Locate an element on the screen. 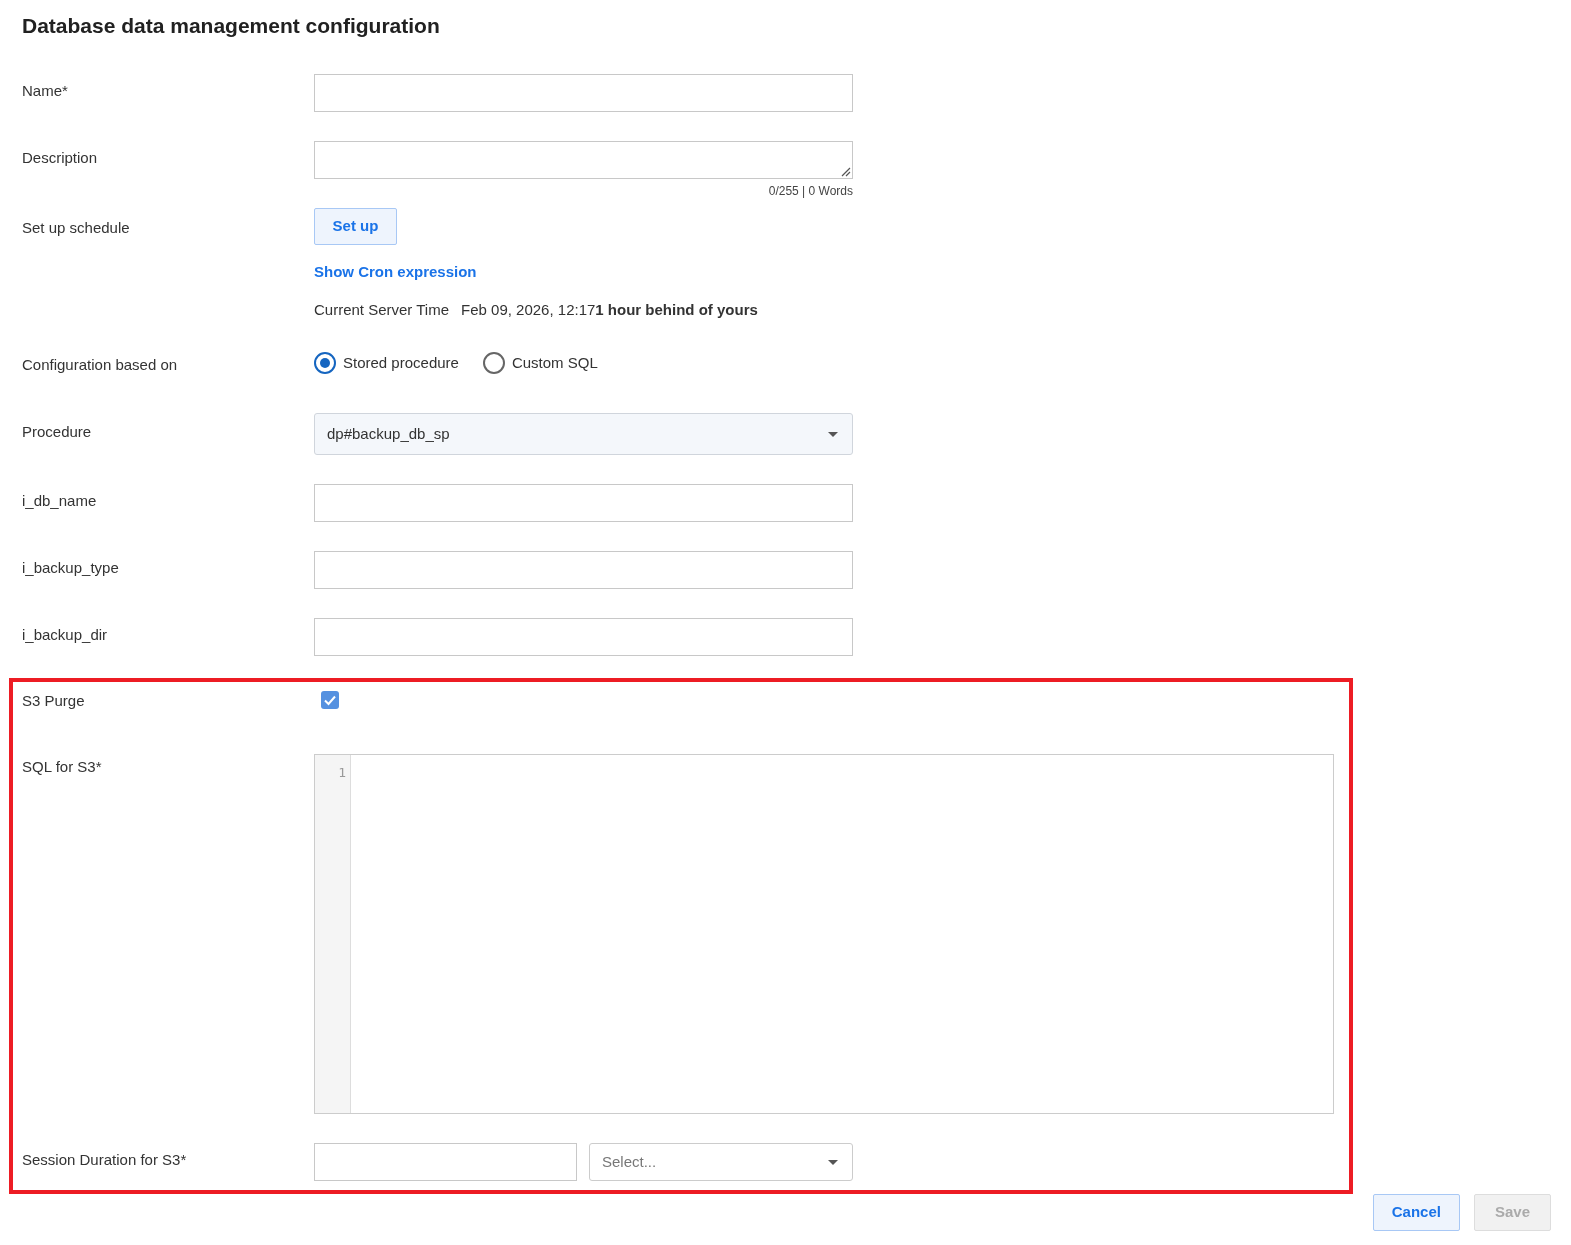  field-label: Set up schedule is located at coordinates (76, 227).